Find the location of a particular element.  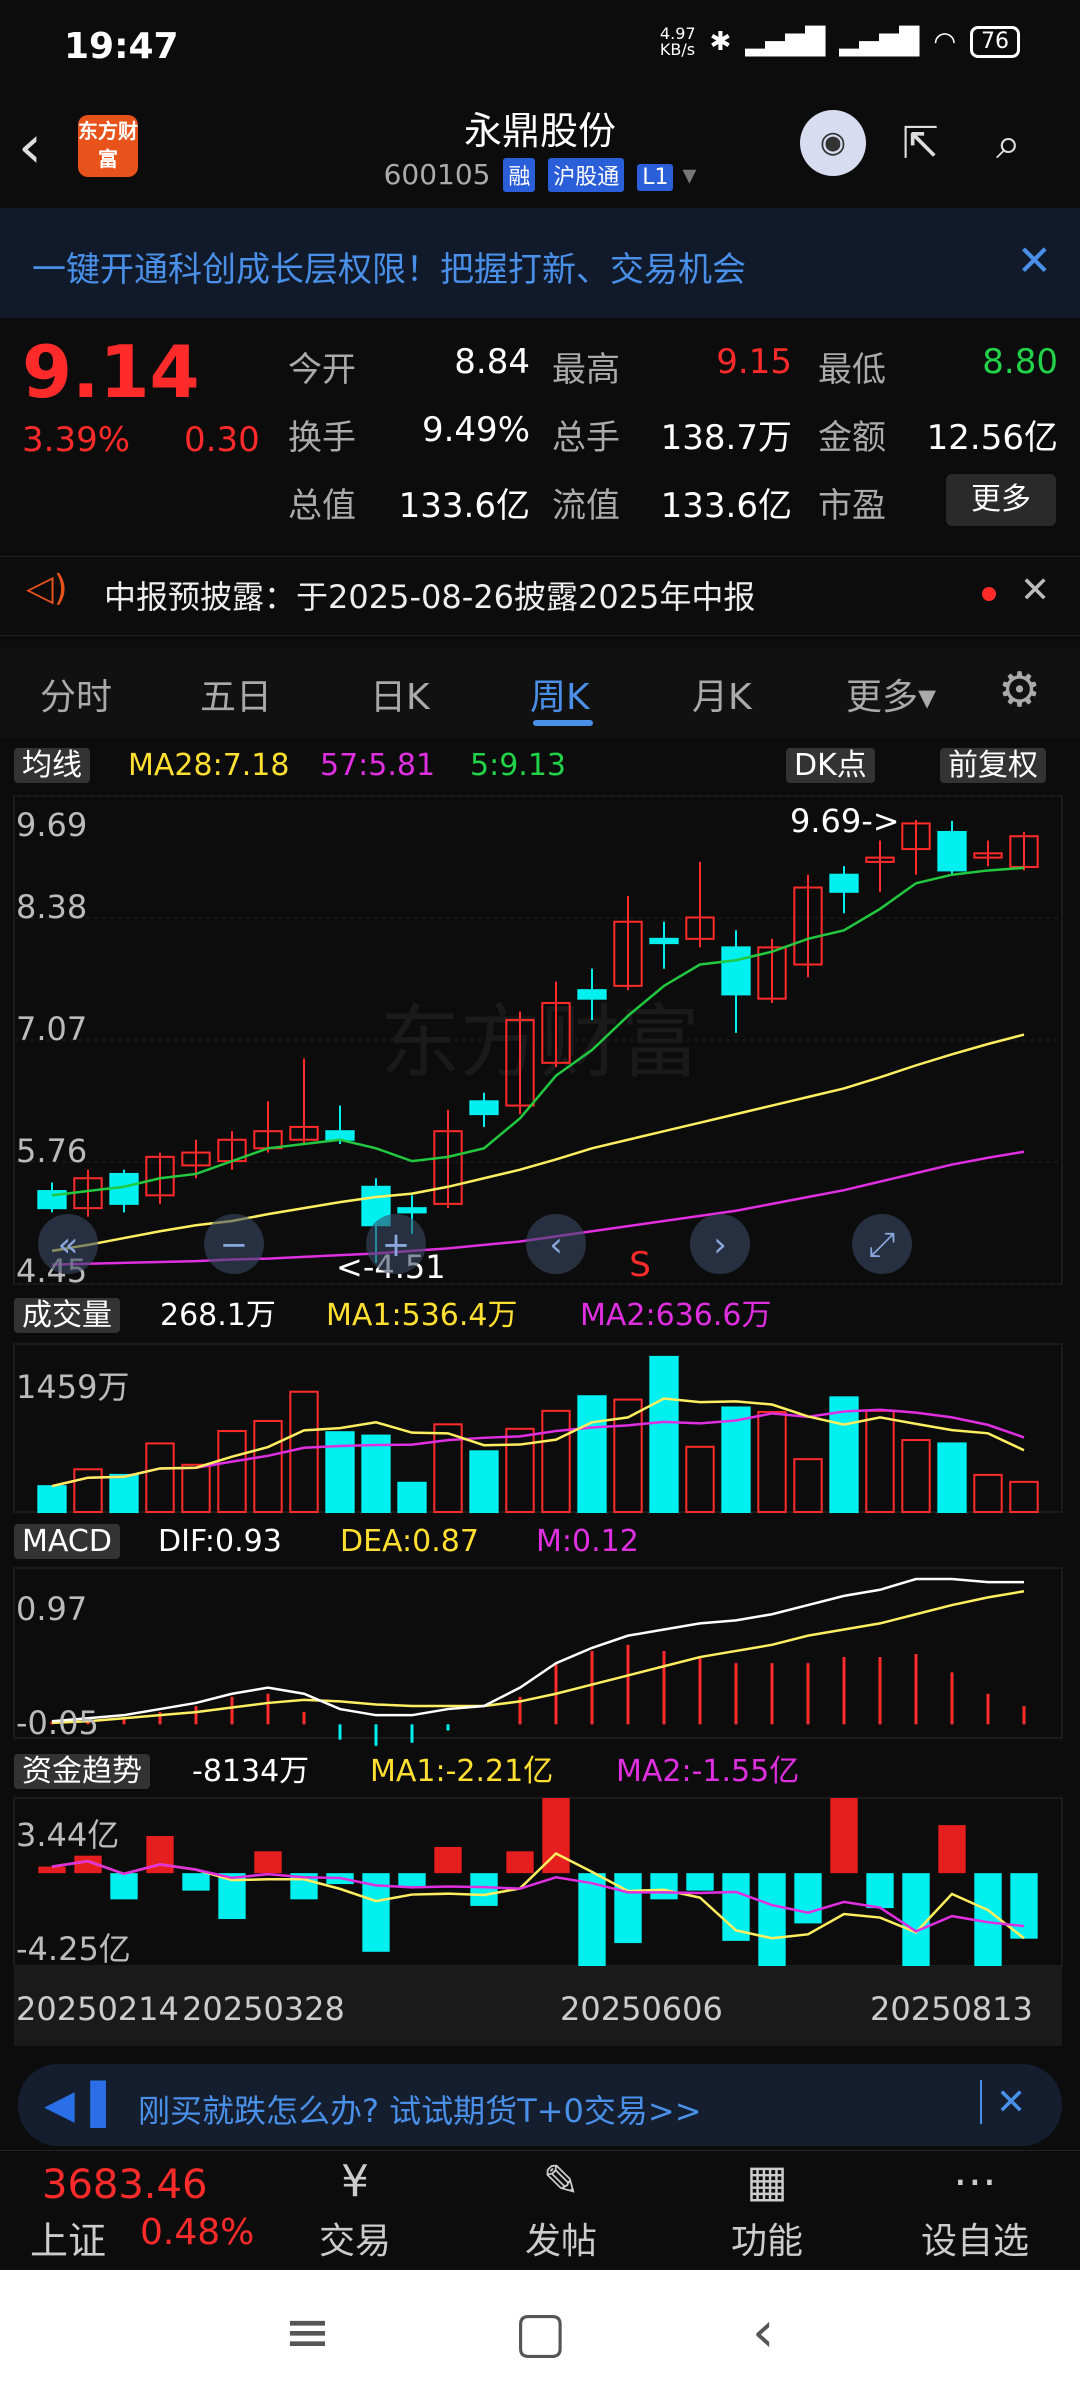

nav-trade-label: 交易 is located at coordinates (354, 2241).